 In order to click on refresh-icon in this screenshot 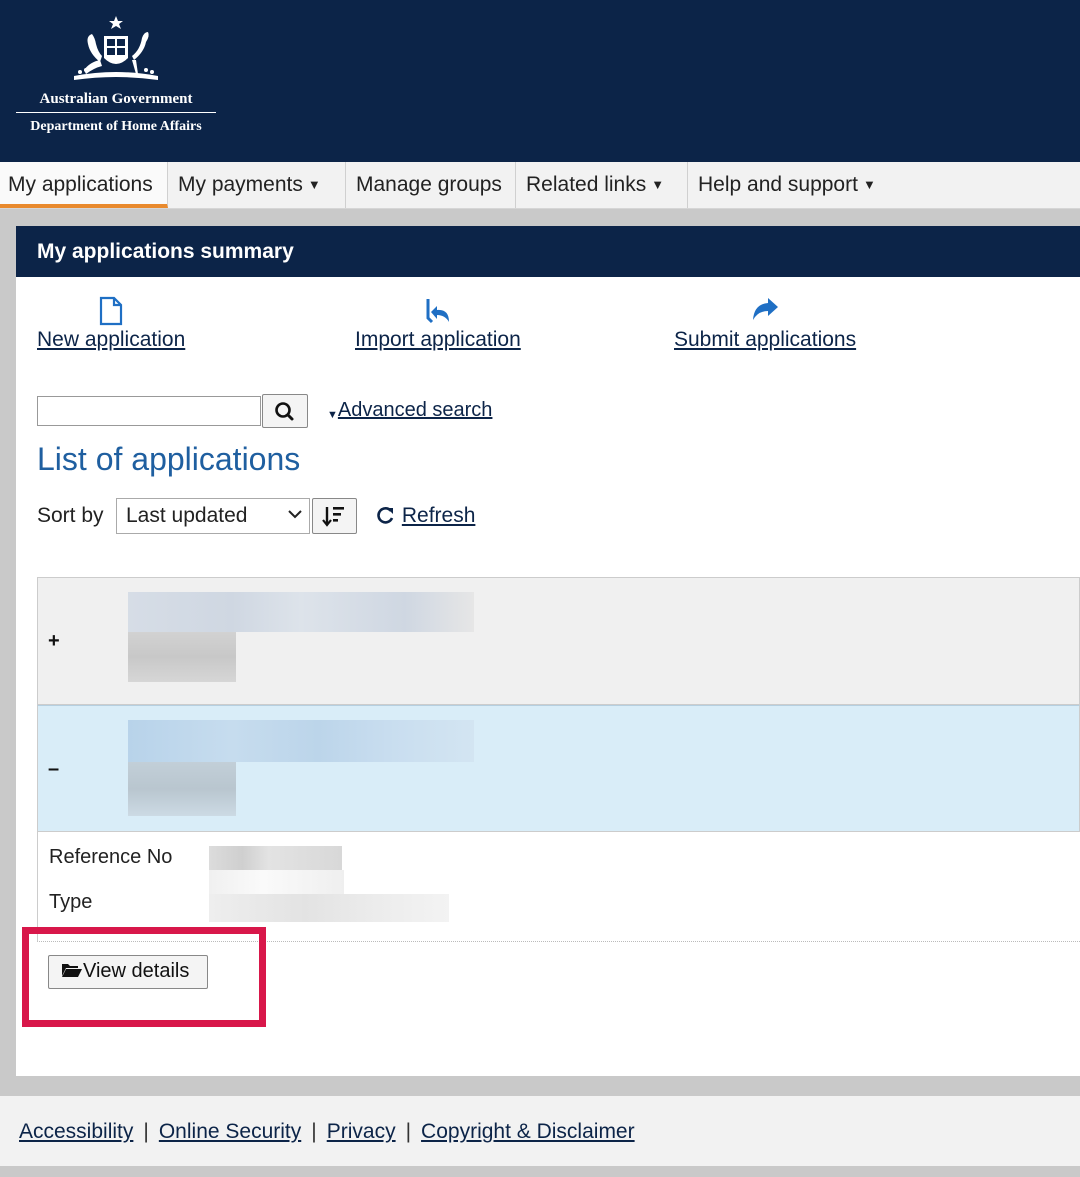, I will do `click(389, 515)`.